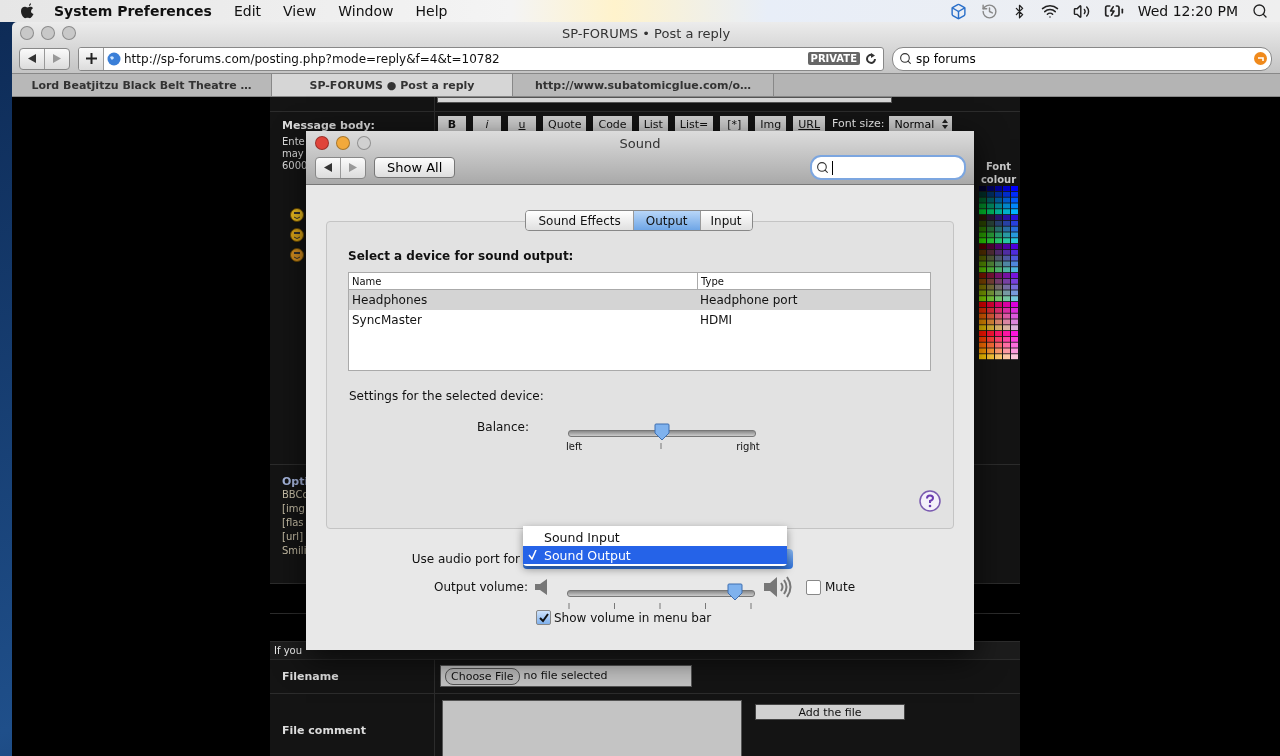 Image resolution: width=1280 pixels, height=756 pixels. Describe the element at coordinates (655, 537) in the screenshot. I see `menu-item: Sound Input` at that location.